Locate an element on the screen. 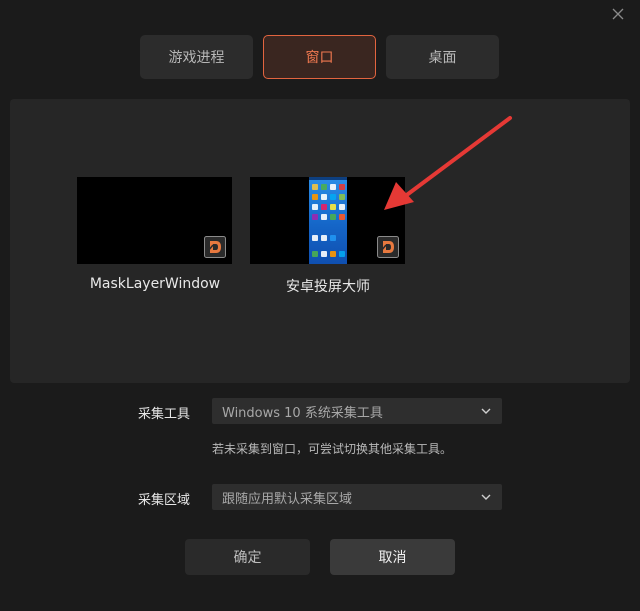 Image resolution: width=640 pixels, height=611 pixels. capture-area-value: 跟随应用默认采集区域 is located at coordinates (287, 499).